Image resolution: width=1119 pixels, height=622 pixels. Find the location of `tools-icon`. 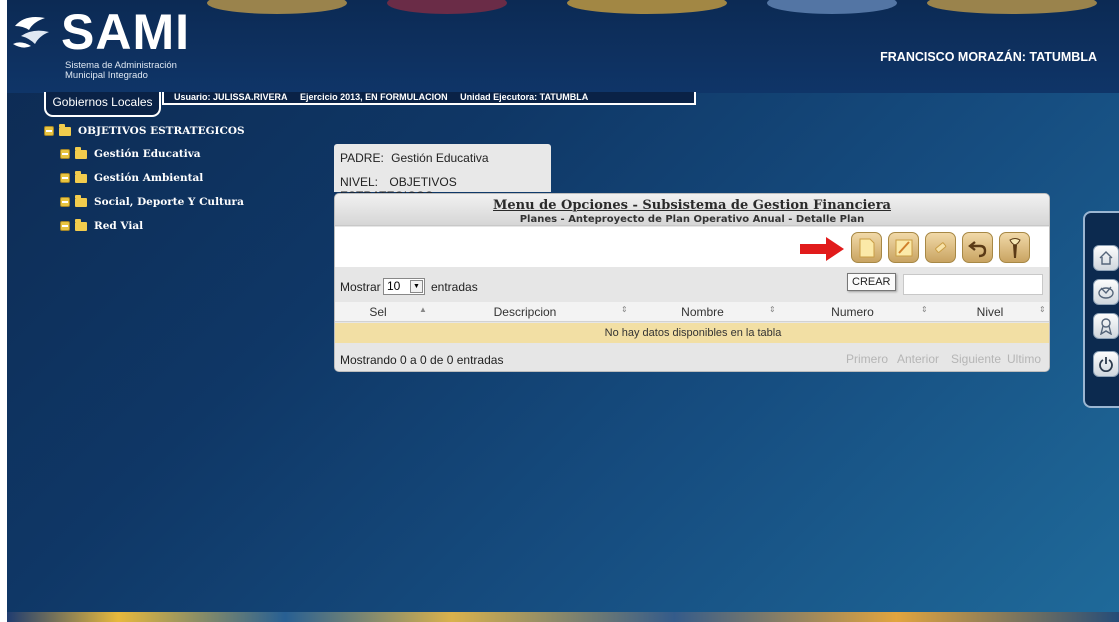

tools-icon is located at coordinates (1106, 292).